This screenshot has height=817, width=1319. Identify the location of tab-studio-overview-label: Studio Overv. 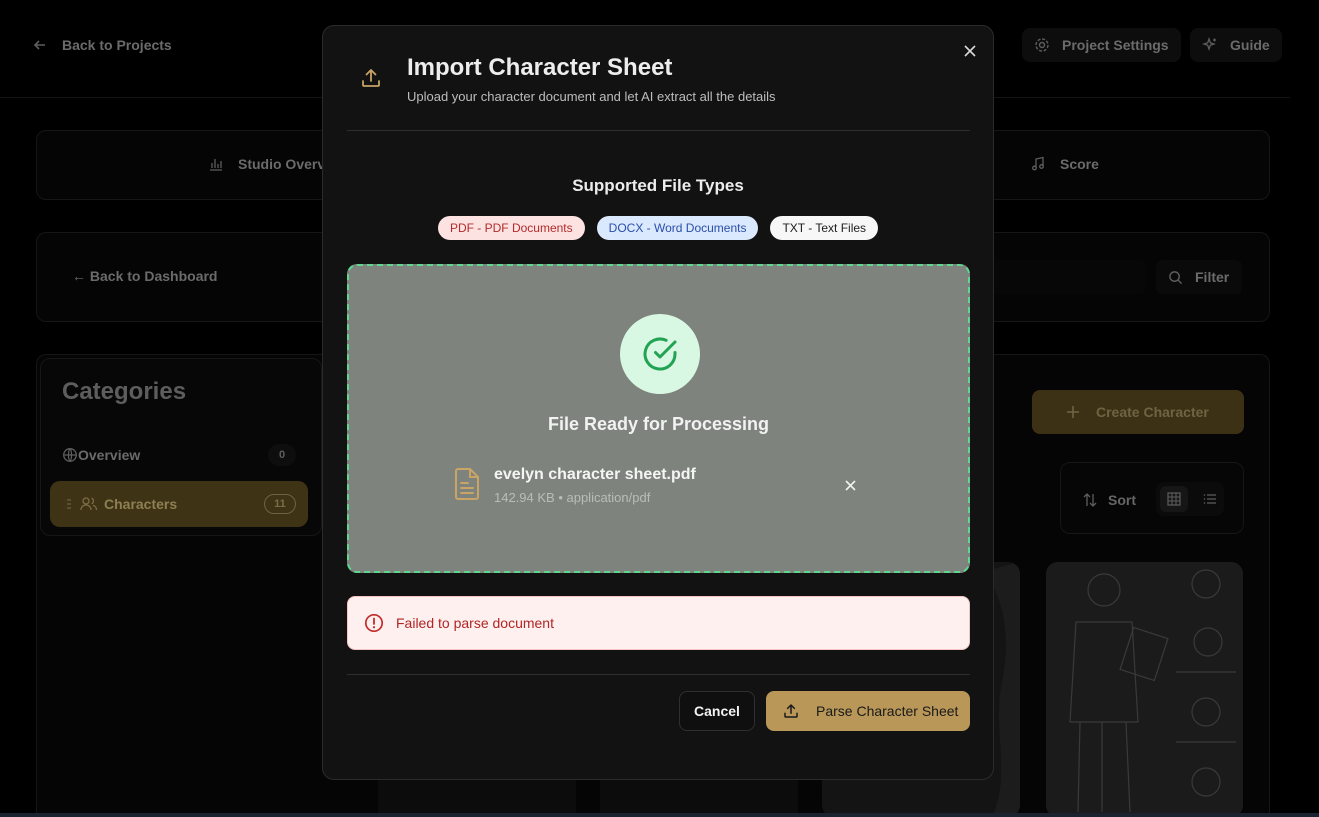
(282, 164).